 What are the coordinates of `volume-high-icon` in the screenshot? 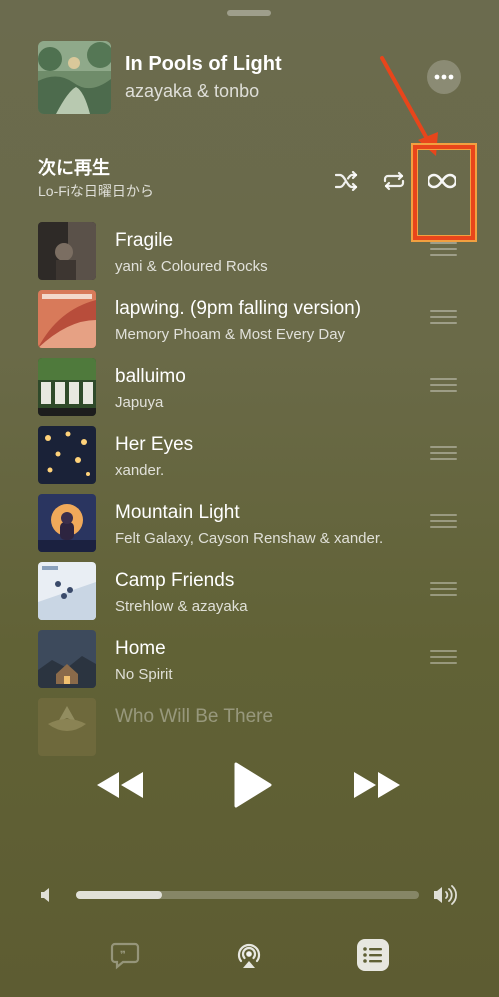 It's located at (445, 895).